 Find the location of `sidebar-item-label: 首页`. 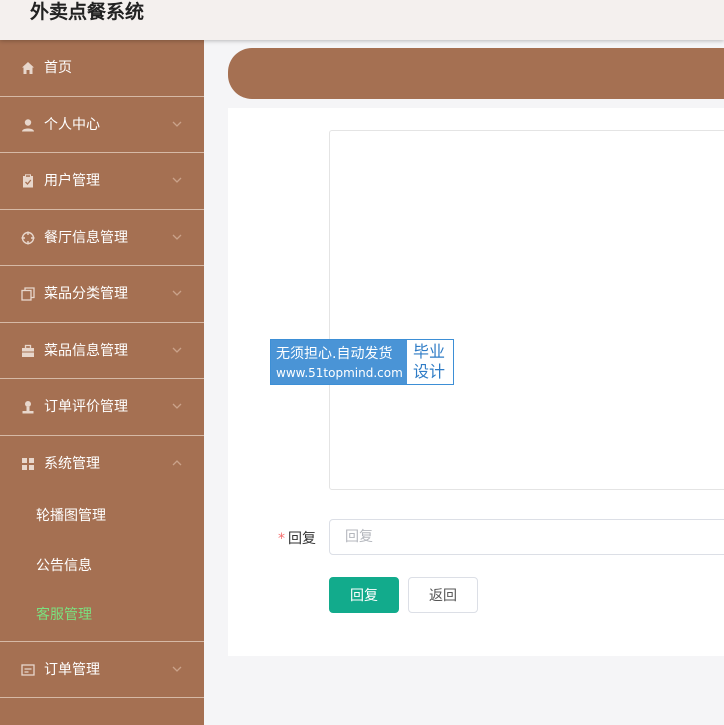

sidebar-item-label: 首页 is located at coordinates (58, 68).